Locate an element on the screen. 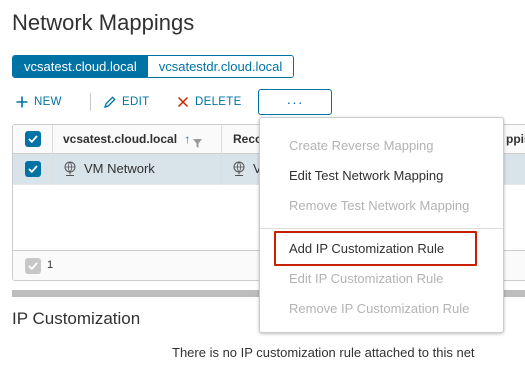 This screenshot has height=379, width=525. site-tab-vcsatestdr: vcsatestdr.cloud.local is located at coordinates (220, 66).